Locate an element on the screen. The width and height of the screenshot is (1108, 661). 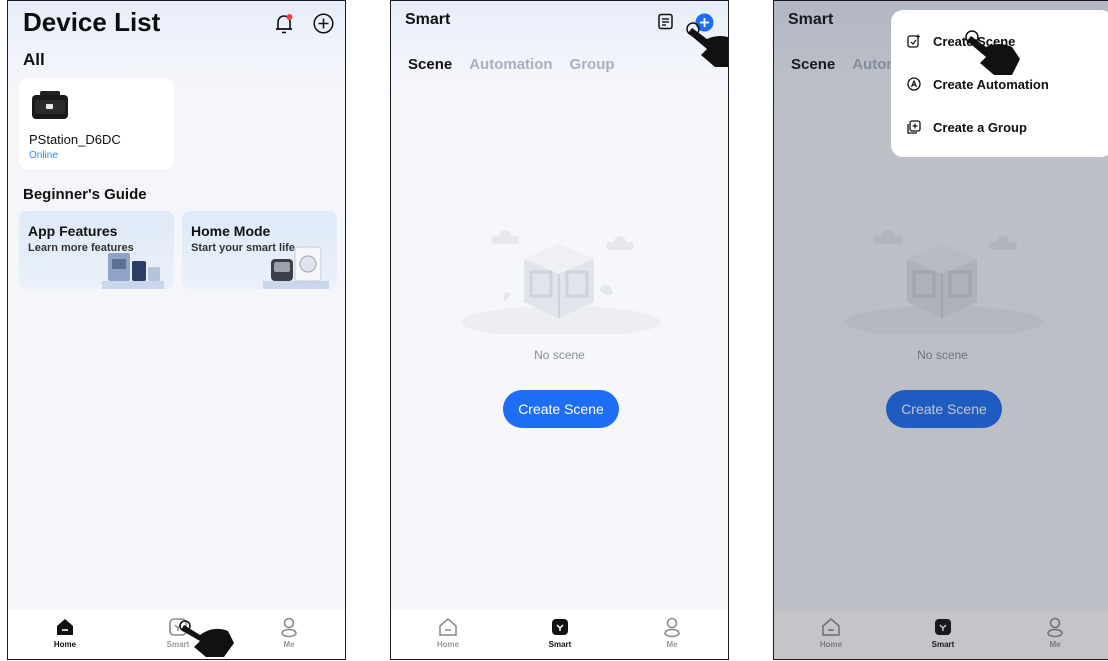
smart-icon is located at coordinates (560, 627).